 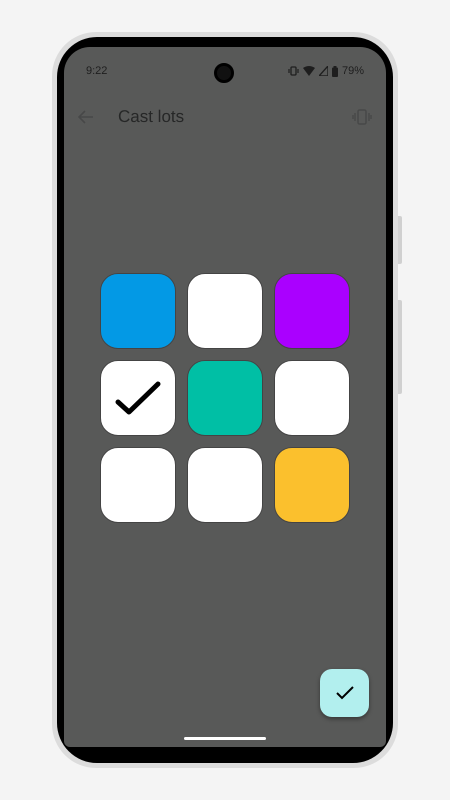 What do you see at coordinates (293, 71) in the screenshot?
I see `vibrate-icon` at bounding box center [293, 71].